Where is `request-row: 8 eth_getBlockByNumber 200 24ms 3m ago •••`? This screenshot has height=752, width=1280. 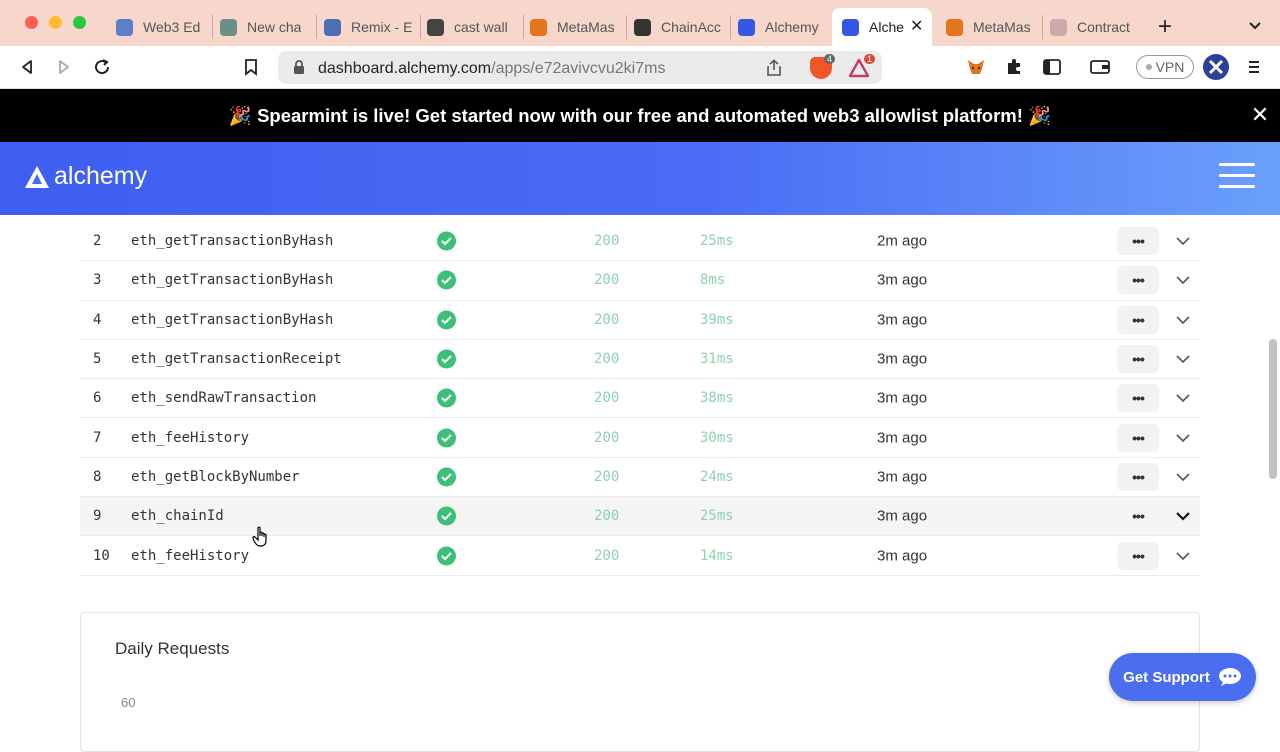 request-row: 8 eth_getBlockByNumber 200 24ms 3m ago ••• is located at coordinates (640, 478).